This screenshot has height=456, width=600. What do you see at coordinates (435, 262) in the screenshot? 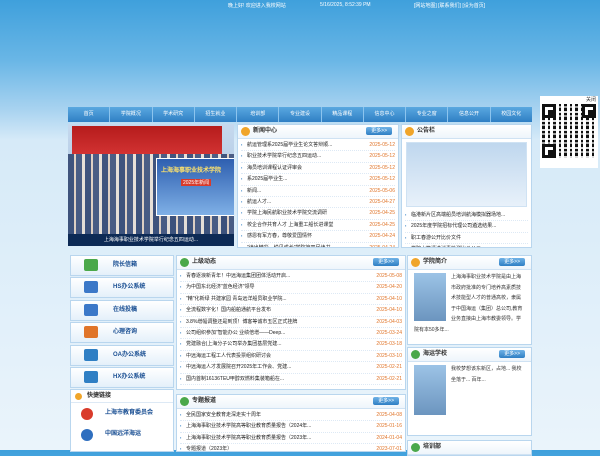
I see `intro-title: 学院简介` at bounding box center [435, 262].